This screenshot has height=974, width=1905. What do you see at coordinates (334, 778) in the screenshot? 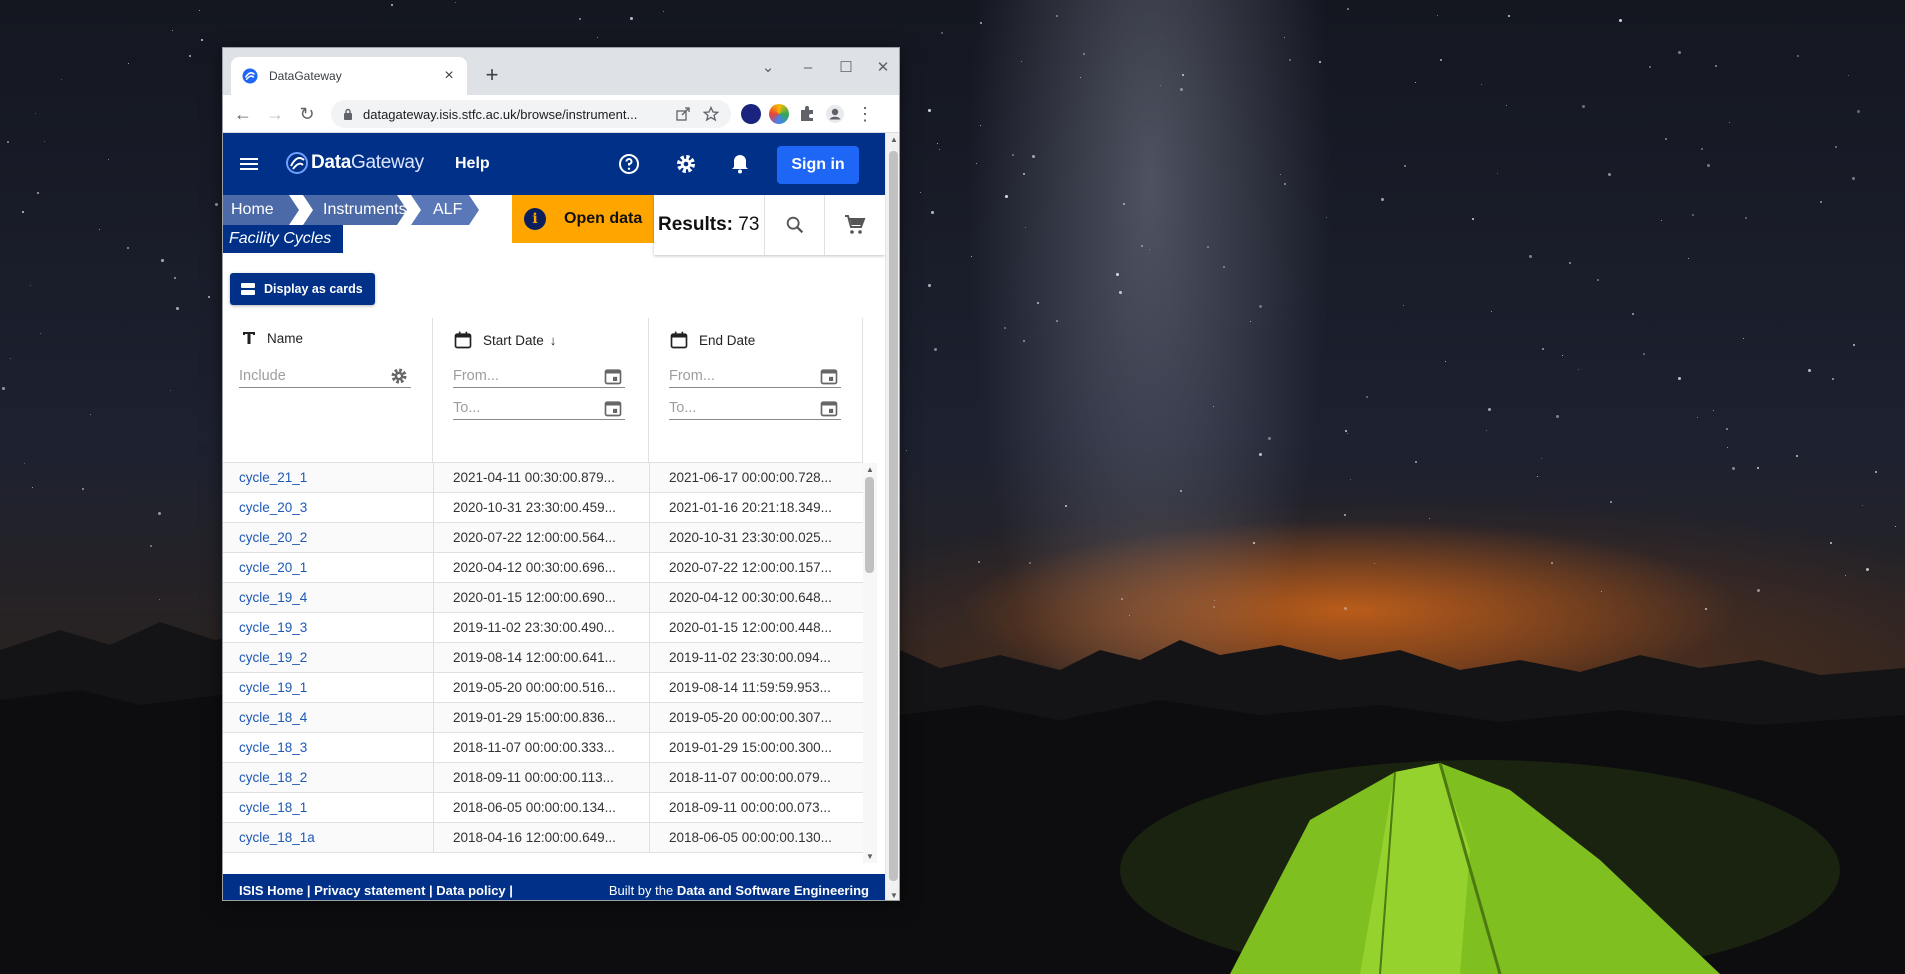
I see `cycle-name-link: cycle_18_2` at bounding box center [334, 778].